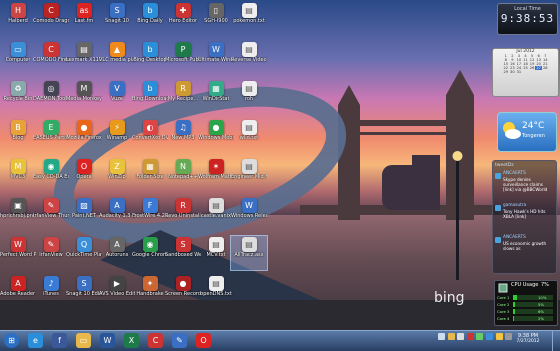 The height and width of the screenshot is (351, 560). What do you see at coordinates (249, 253) in the screenshot?
I see `desktop-icon: ▤ AllTracz.asx` at bounding box center [249, 253].